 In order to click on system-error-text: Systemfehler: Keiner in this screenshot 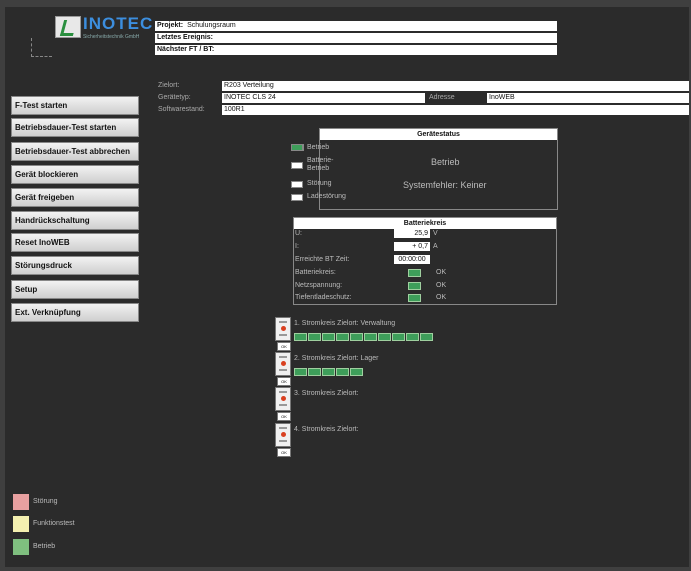, I will do `click(445, 185)`.